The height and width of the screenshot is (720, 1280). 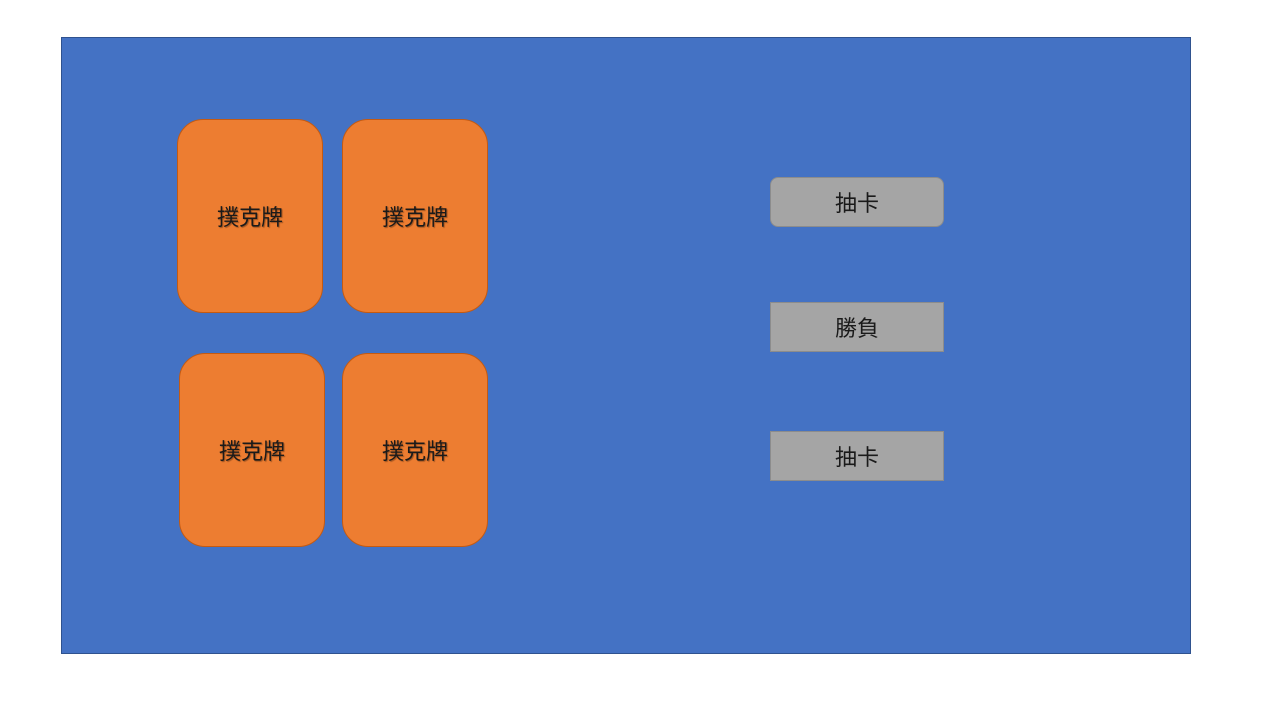 I want to click on poker-card-top-right: 撲克牌, so click(x=415, y=216).